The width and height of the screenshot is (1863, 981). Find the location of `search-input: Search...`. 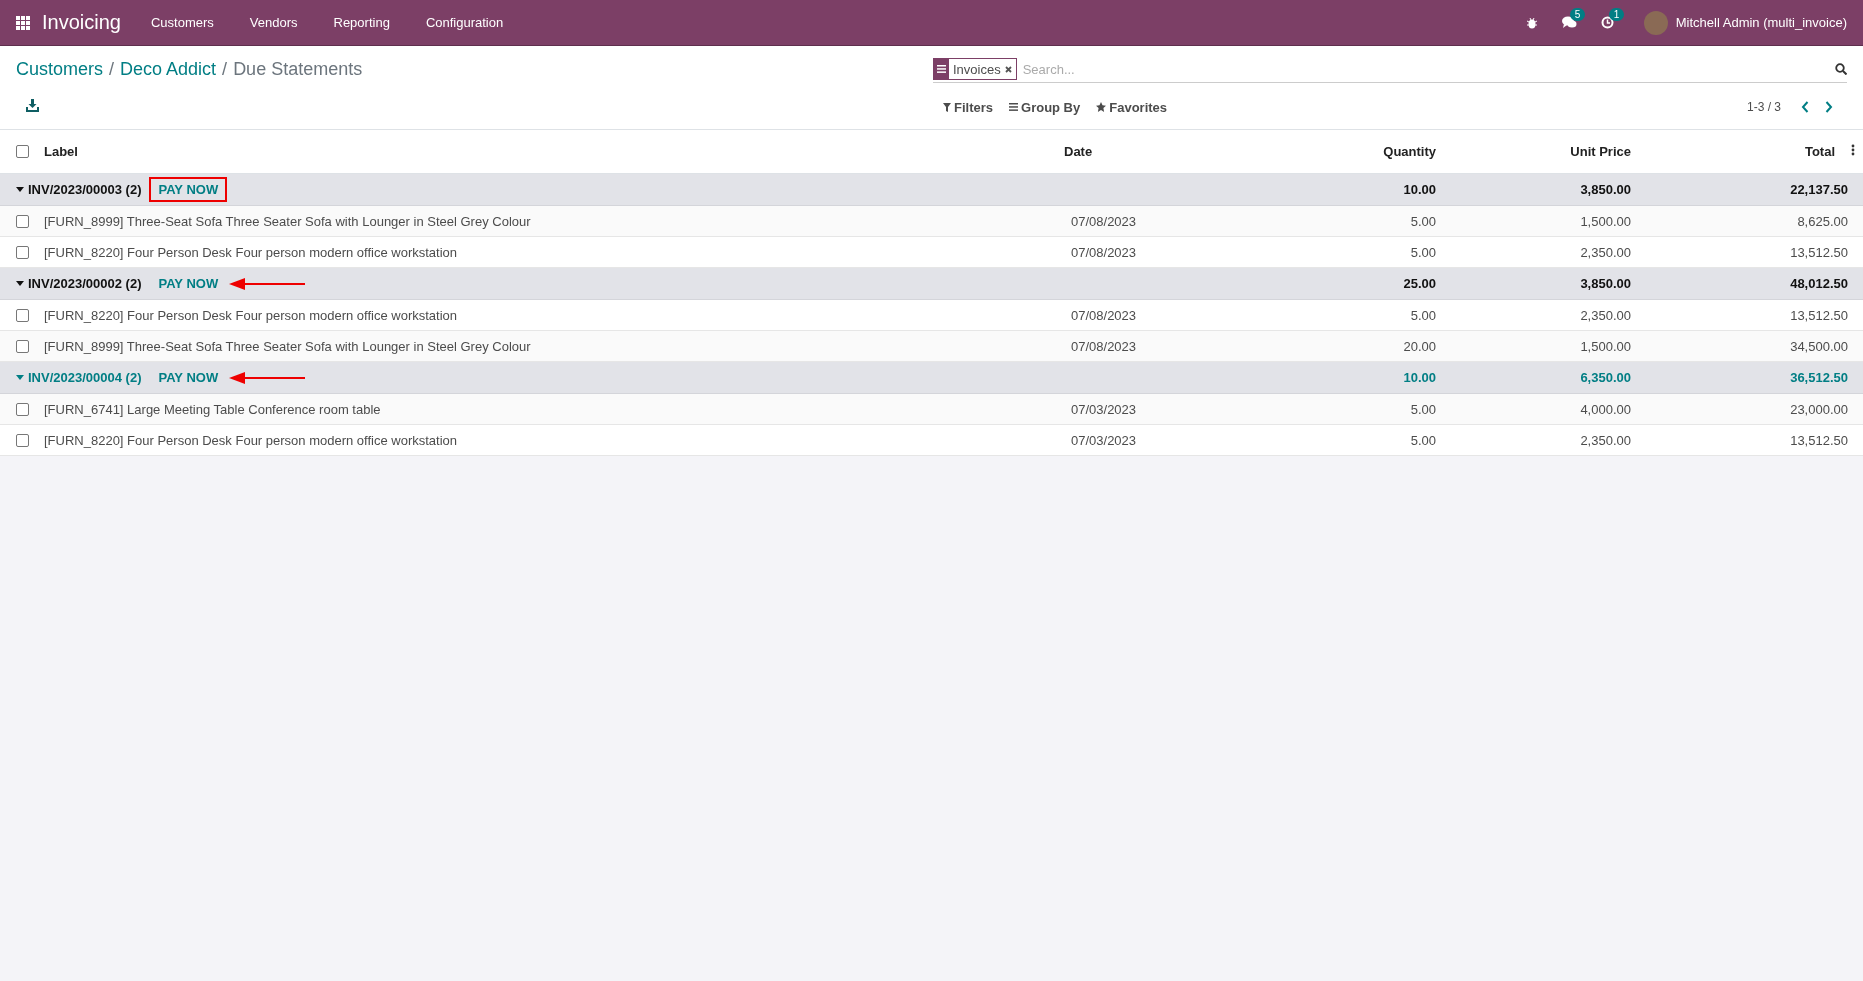

search-input: Search... is located at coordinates (1427, 69).